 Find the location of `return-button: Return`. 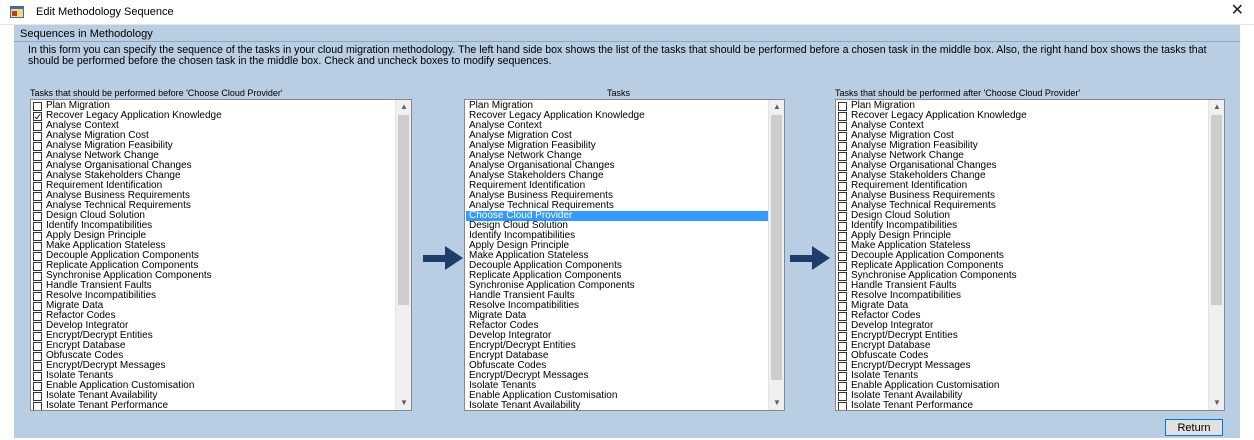

return-button: Return is located at coordinates (1194, 427).